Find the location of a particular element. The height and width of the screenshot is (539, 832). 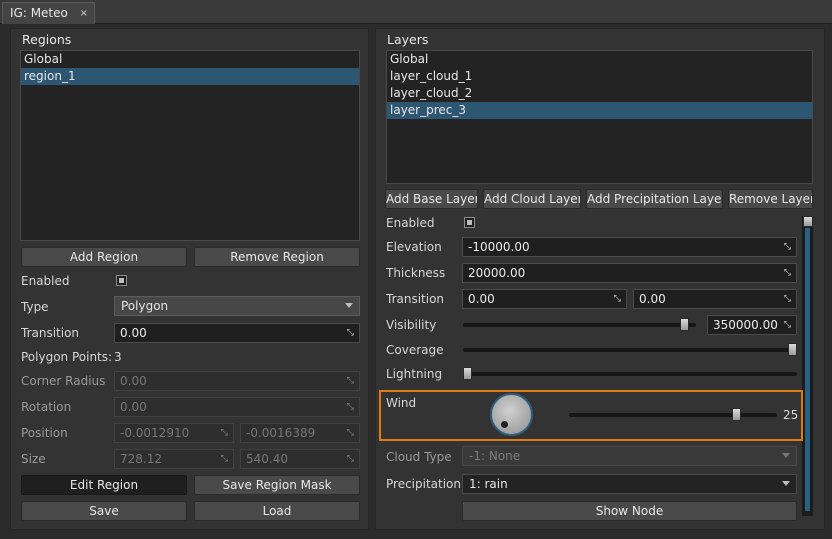

tab-title: IG: Meteo is located at coordinates (39, 13).